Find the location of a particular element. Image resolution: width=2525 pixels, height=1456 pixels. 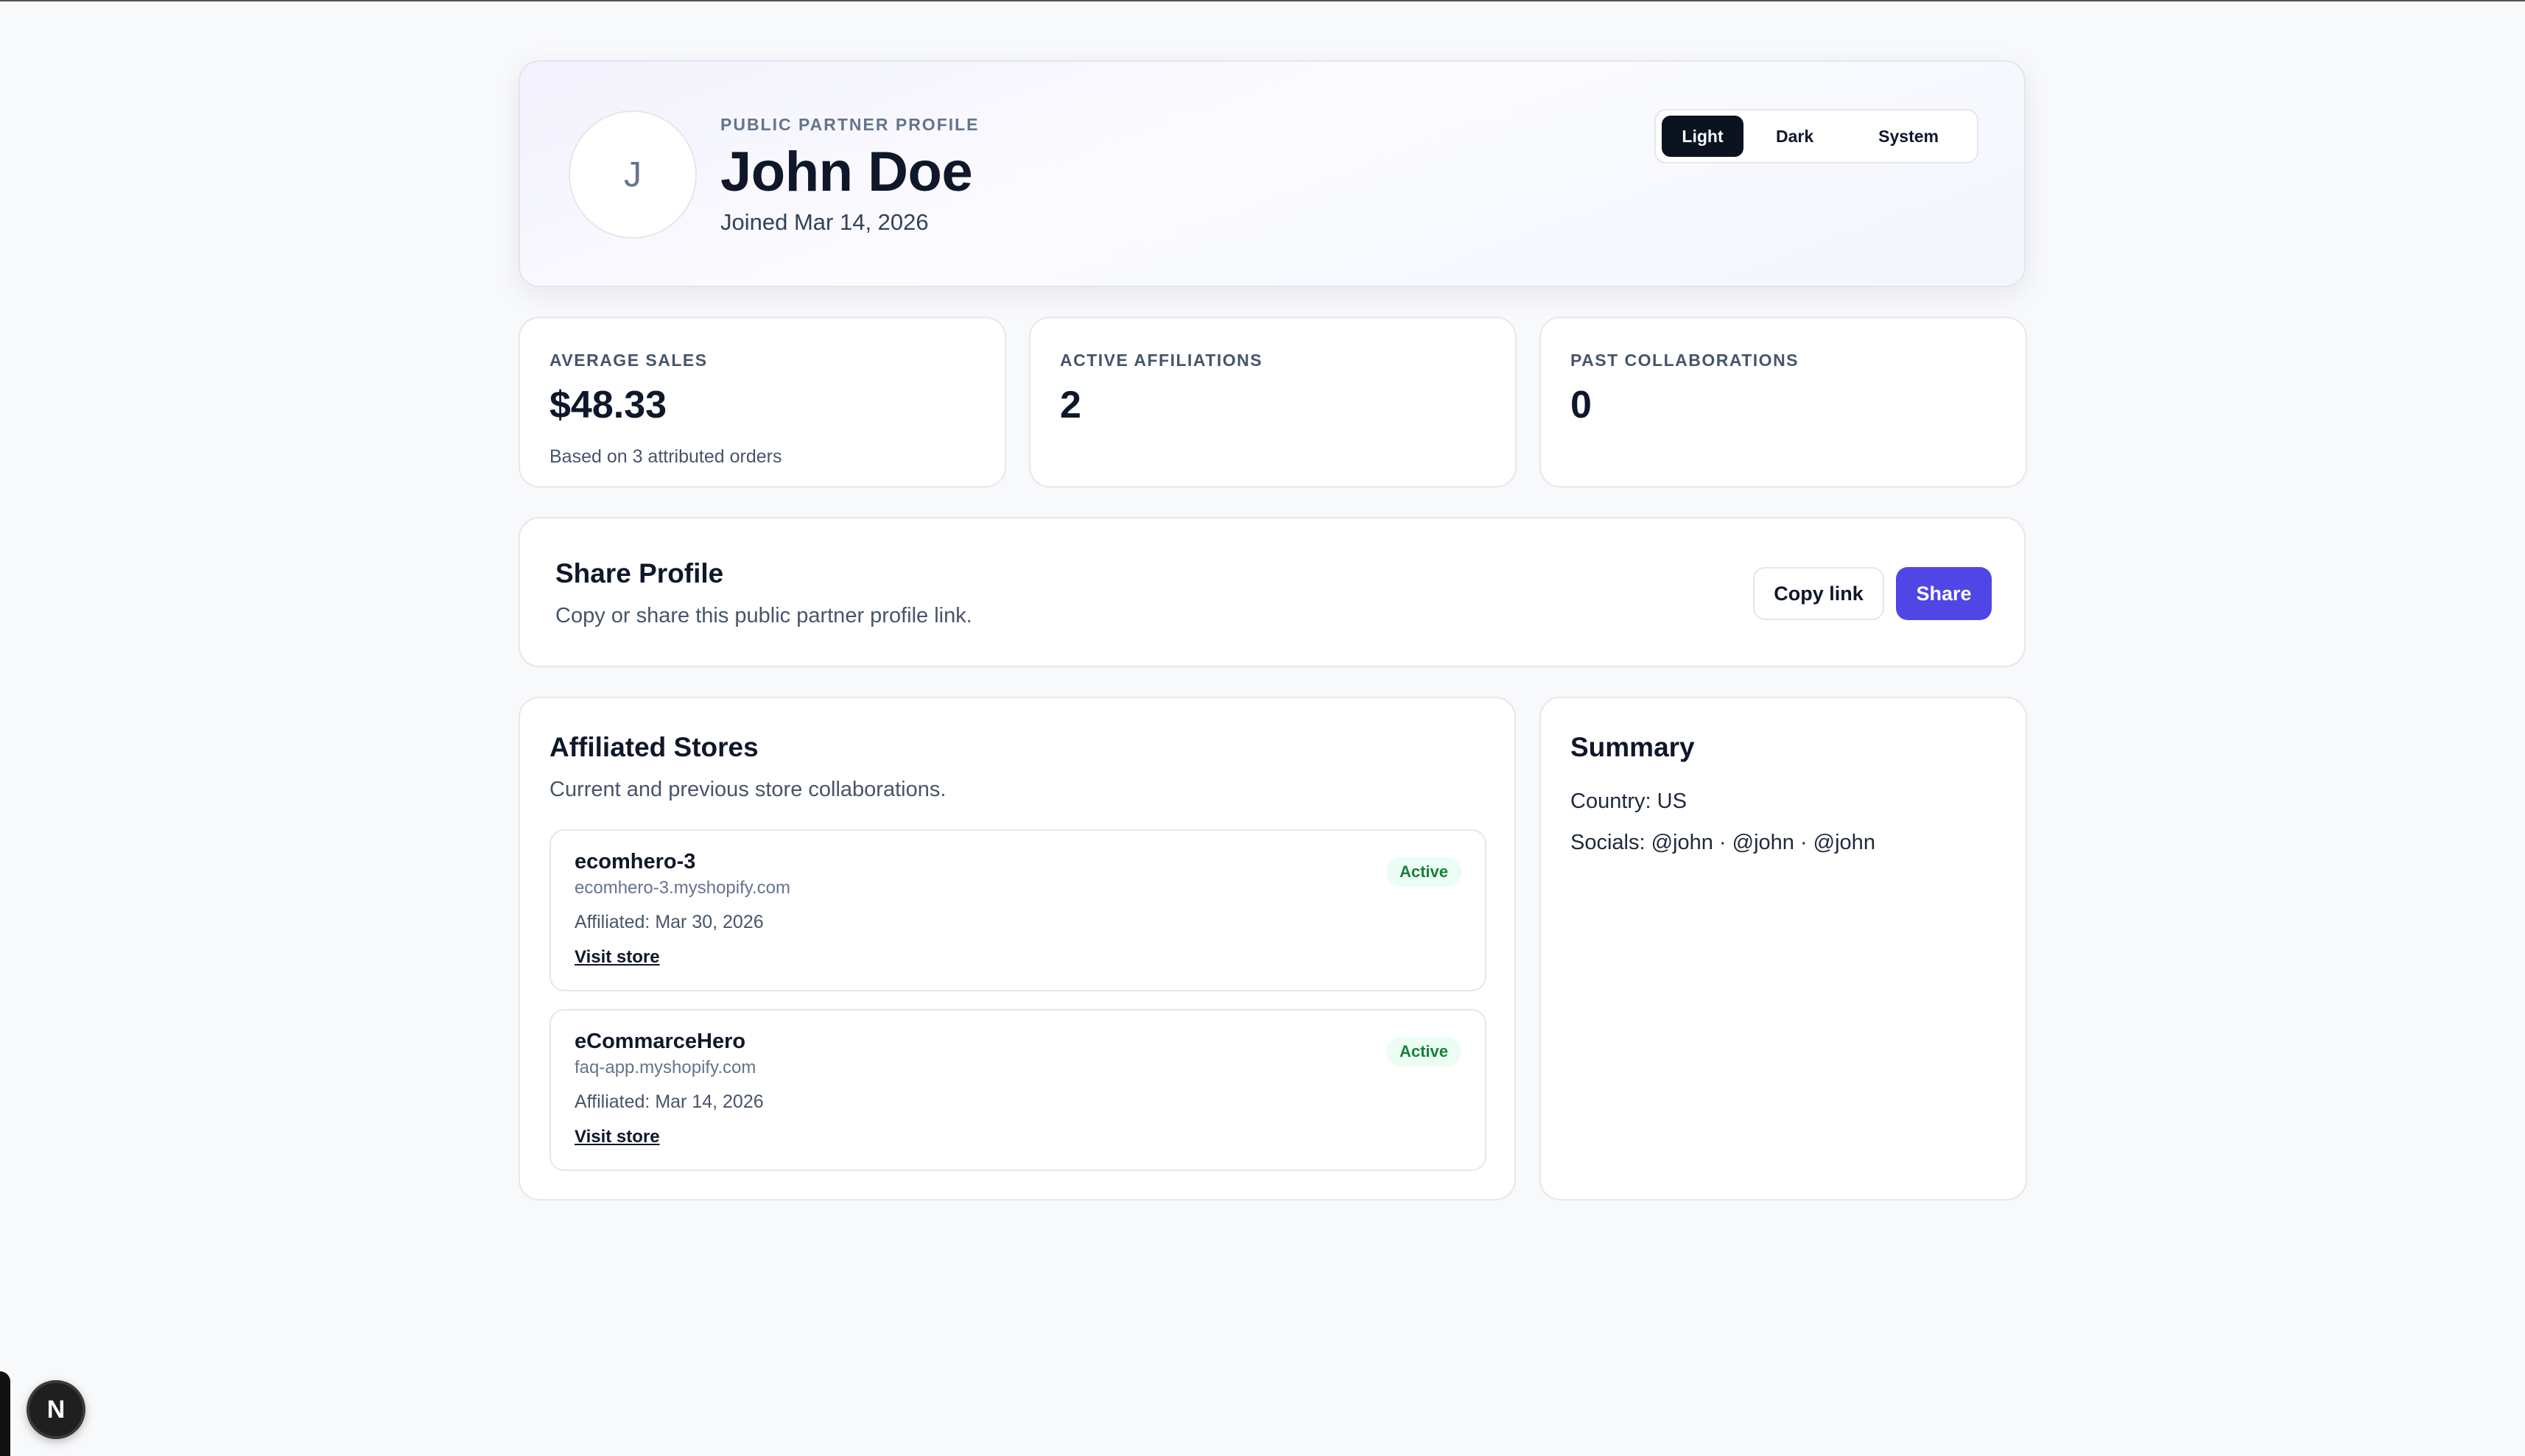

window-corner is located at coordinates (5, 1413).